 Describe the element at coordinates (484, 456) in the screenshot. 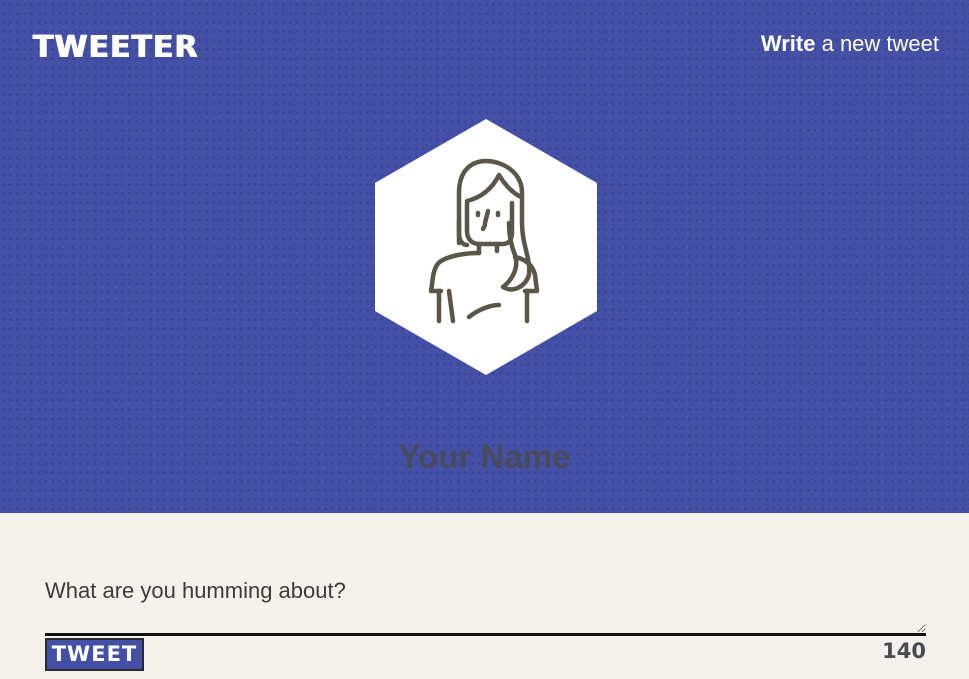

I see `profile-name: Your Name` at that location.